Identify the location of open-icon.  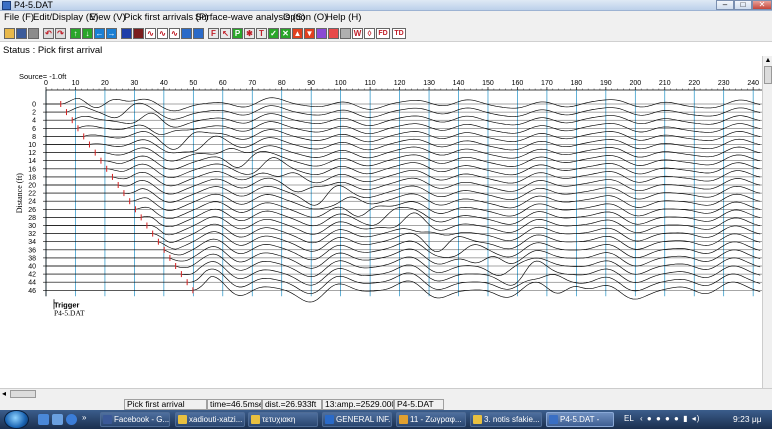
(9, 33).